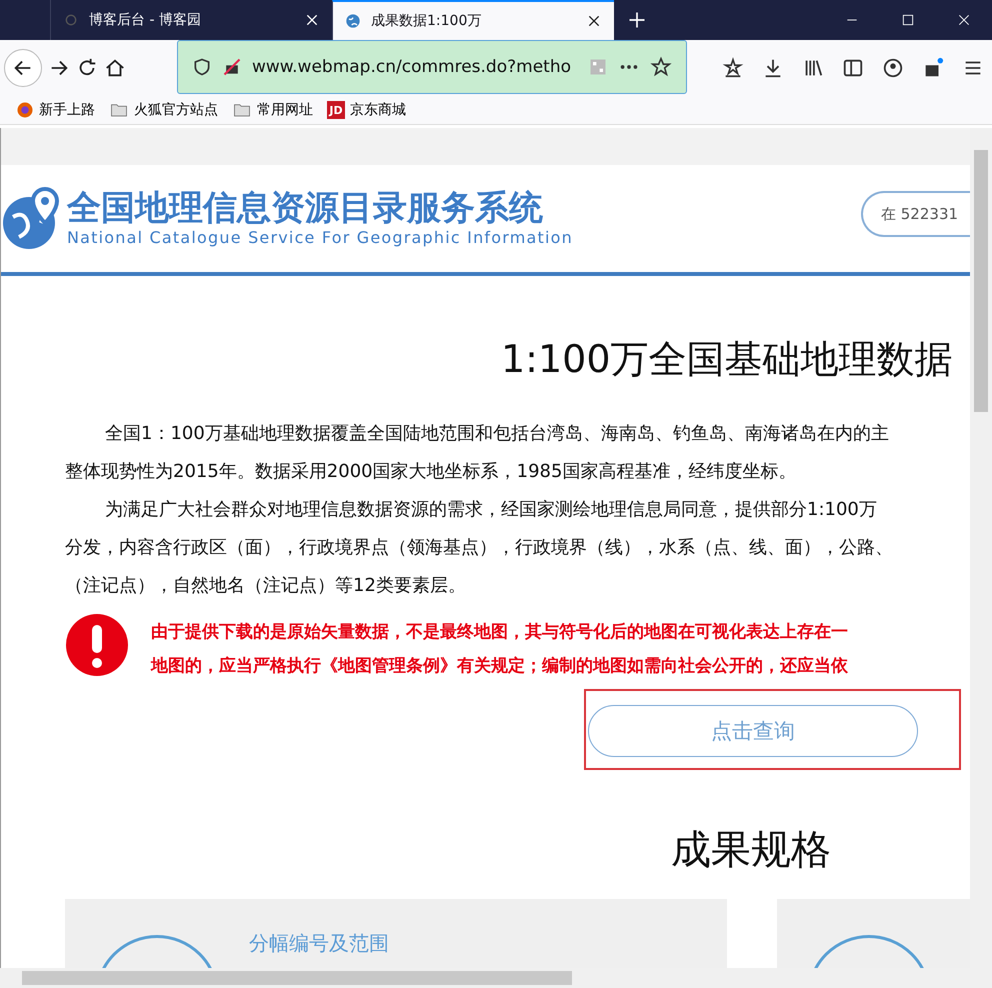 Image resolution: width=992 pixels, height=988 pixels. What do you see at coordinates (853, 68) in the screenshot?
I see `sidebar-icon` at bounding box center [853, 68].